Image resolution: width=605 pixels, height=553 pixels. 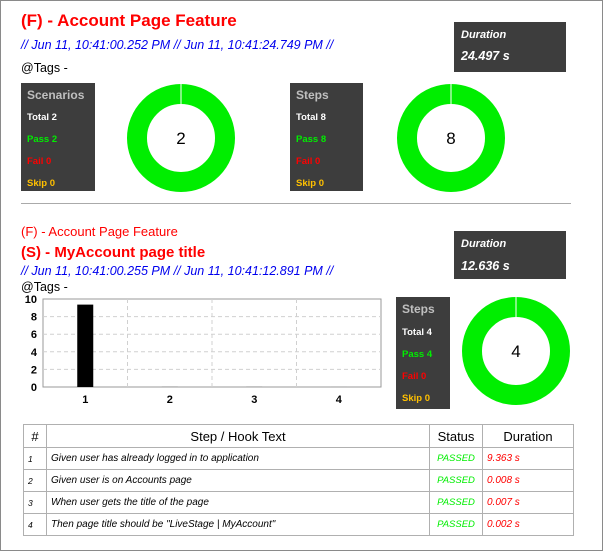 What do you see at coordinates (311, 139) in the screenshot?
I see `steps-pass: Pass 8` at bounding box center [311, 139].